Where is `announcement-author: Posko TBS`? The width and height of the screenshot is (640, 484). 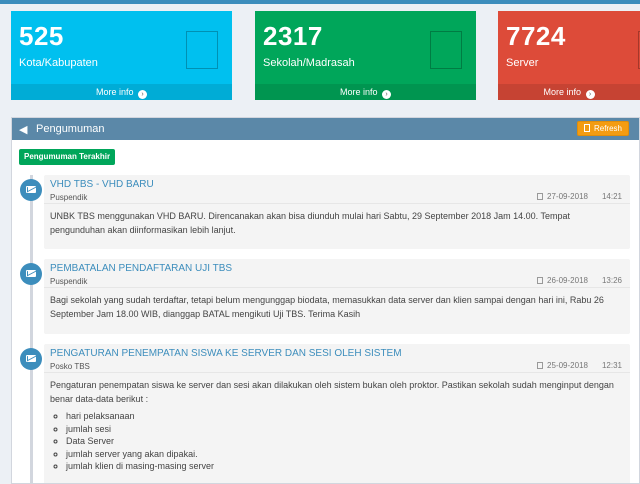 announcement-author: Posko TBS is located at coordinates (70, 366).